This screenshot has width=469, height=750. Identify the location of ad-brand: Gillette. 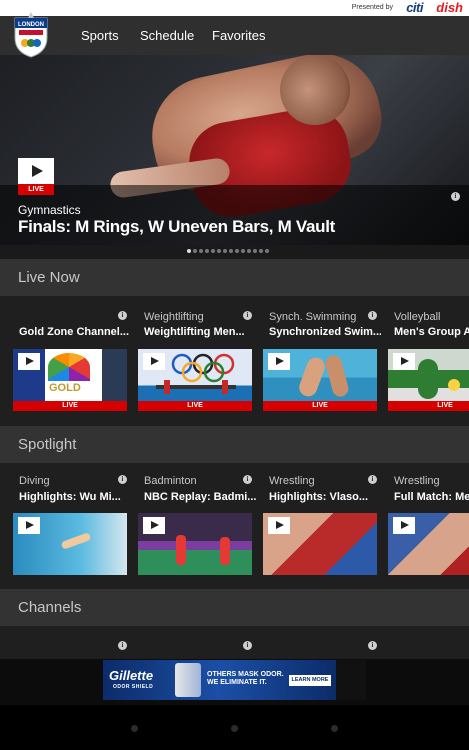
(131, 675).